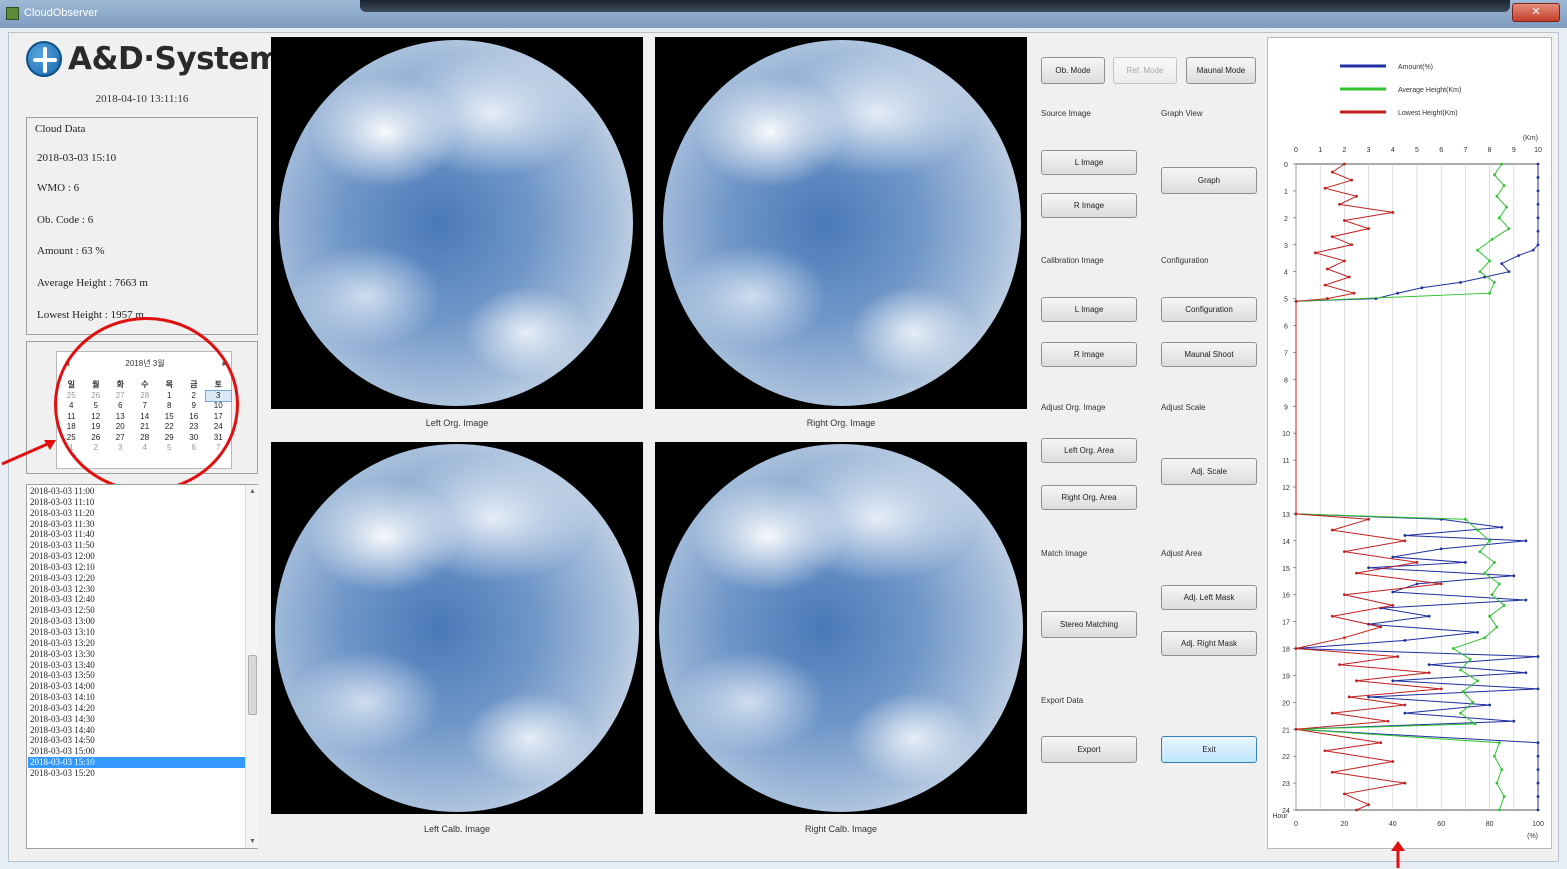  Describe the element at coordinates (28, 453) in the screenshot. I see `annotation-arrow-icon` at that location.